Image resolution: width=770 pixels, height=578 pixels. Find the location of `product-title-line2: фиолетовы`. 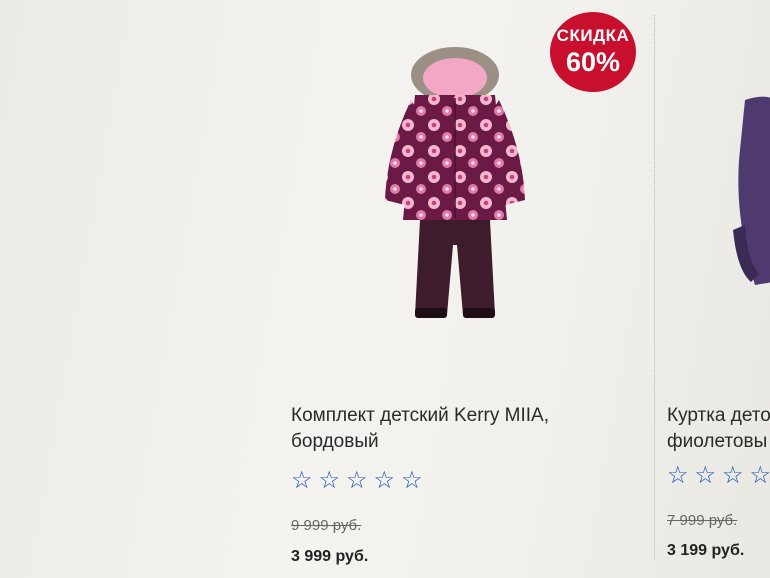

product-title-line2: фиолетовы is located at coordinates (718, 442).